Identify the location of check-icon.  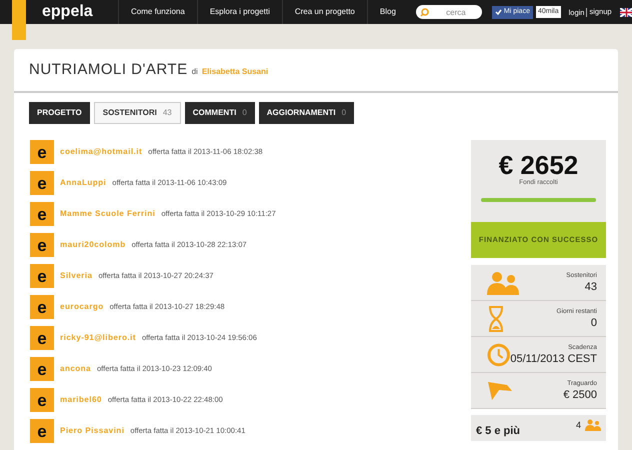
(498, 12).